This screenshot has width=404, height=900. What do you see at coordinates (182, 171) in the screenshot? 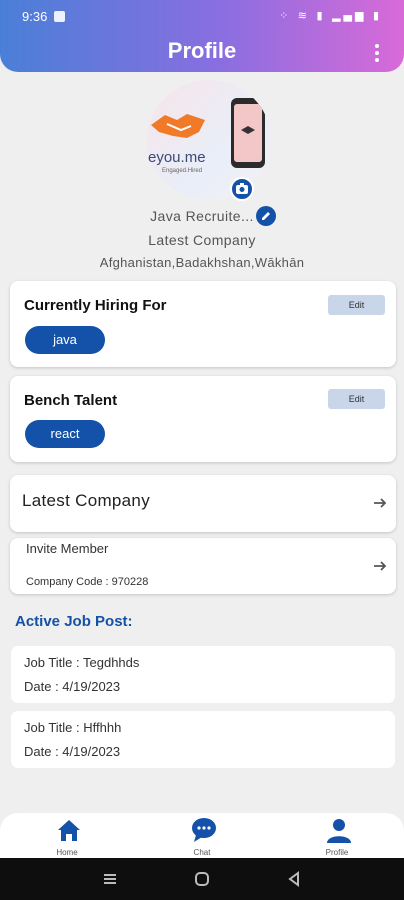
I see `logo-tagline: Engaged.Hired` at bounding box center [182, 171].